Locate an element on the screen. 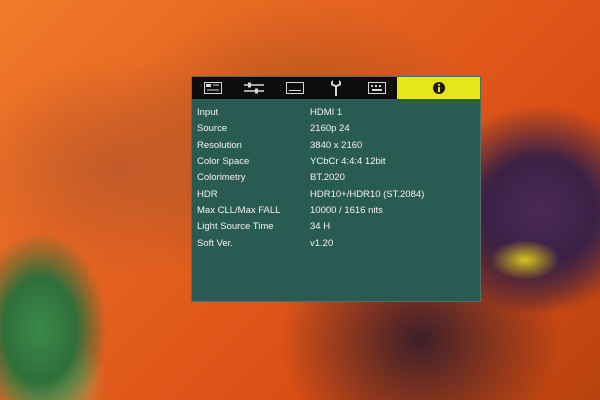 The width and height of the screenshot is (600, 400). info-row-hdr: HDR HDR10+/HDR10 (ST.2084) is located at coordinates (338, 194).